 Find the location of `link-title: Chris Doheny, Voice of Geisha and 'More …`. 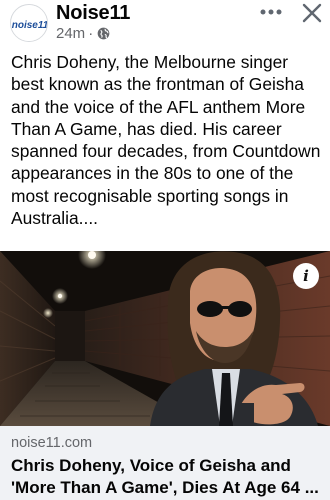

link-title: Chris Doheny, Voice of Geisha and 'More … is located at coordinates (169, 476).